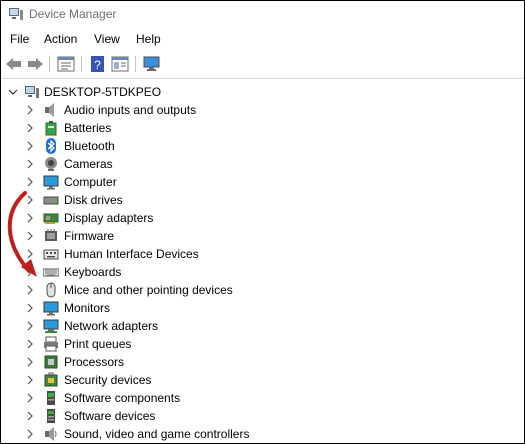 The height and width of the screenshot is (444, 525). What do you see at coordinates (51, 290) in the screenshot?
I see `mouse-icon` at bounding box center [51, 290].